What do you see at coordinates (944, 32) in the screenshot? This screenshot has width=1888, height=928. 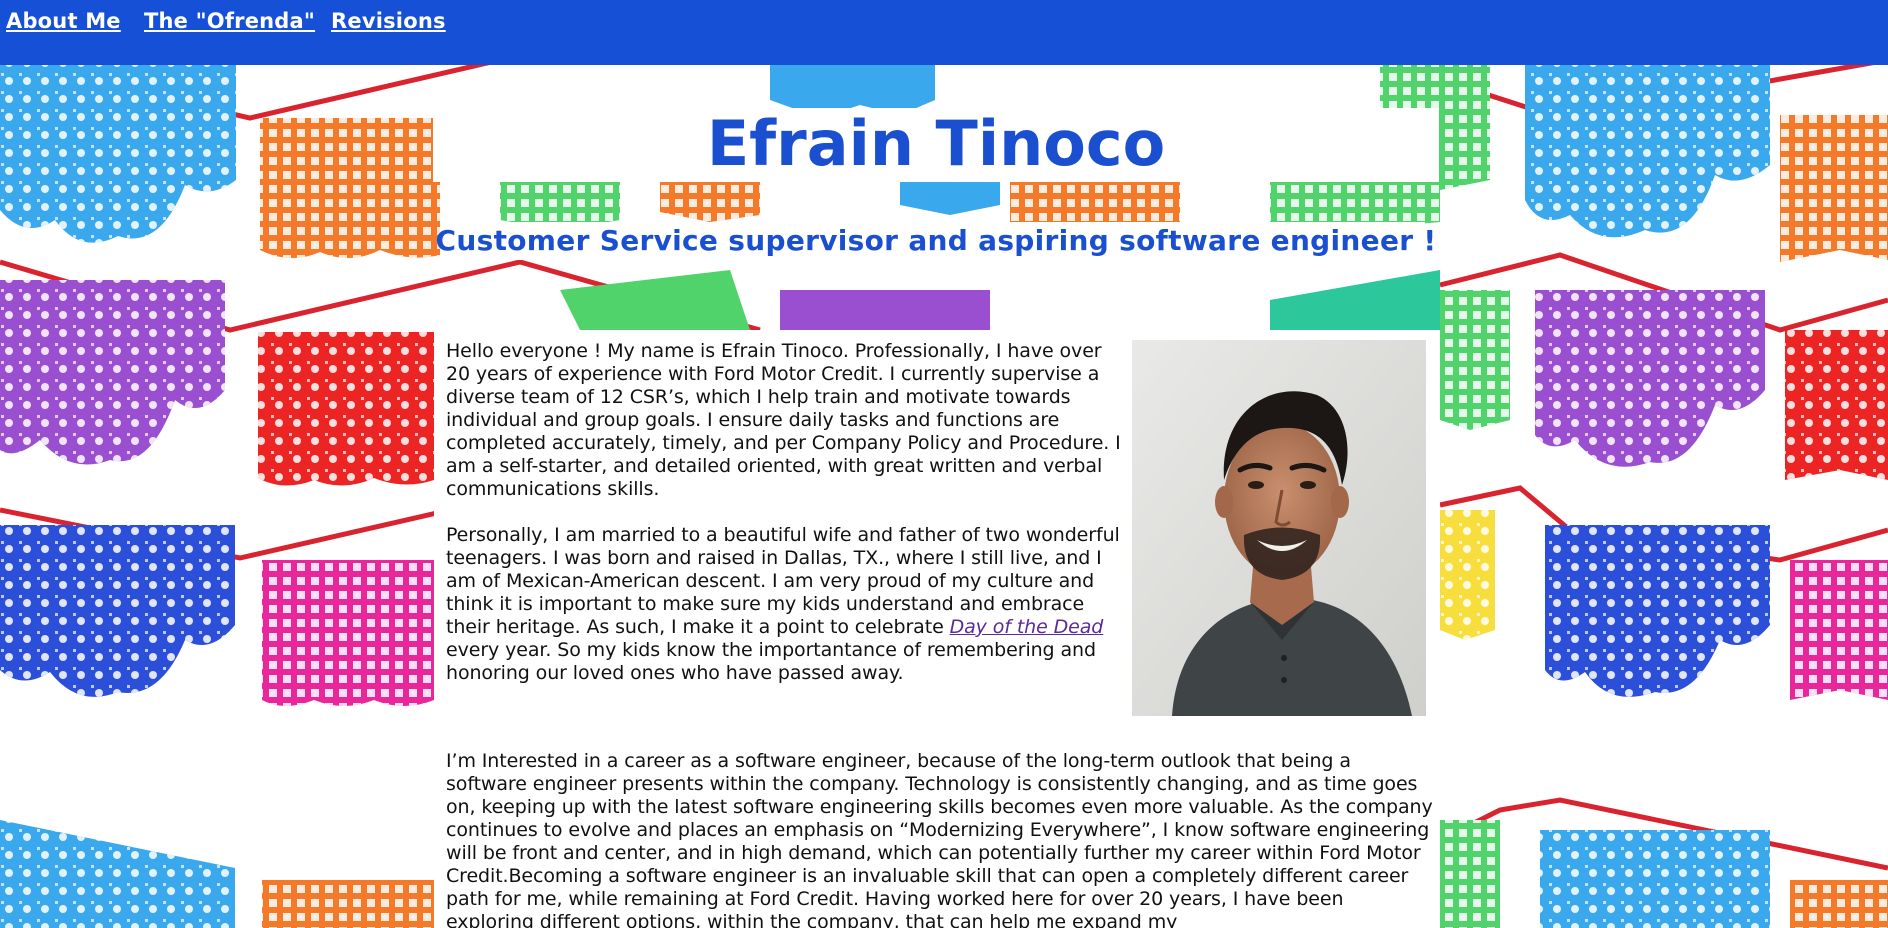 I see `top-nav: About Me The "Ofrenda" Revisions` at bounding box center [944, 32].